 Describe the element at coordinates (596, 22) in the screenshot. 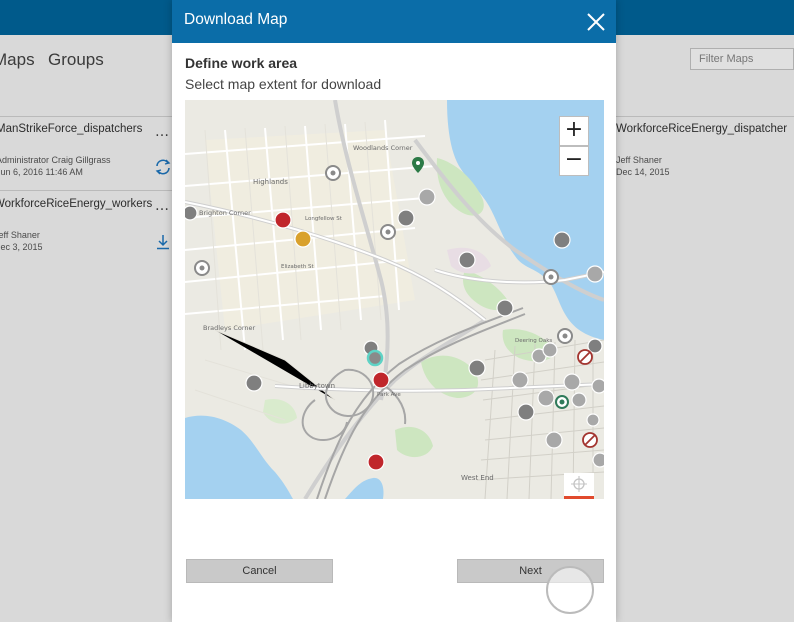

I see `close-icon` at that location.